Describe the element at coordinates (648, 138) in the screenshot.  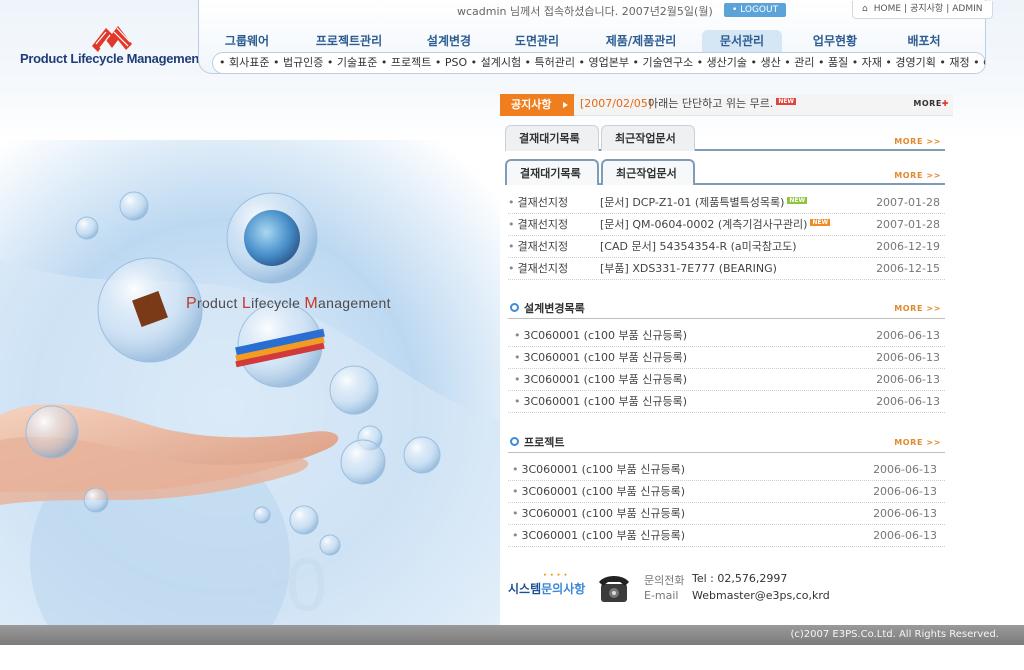
I see `tab-recent-documents: 최근작업문서` at that location.